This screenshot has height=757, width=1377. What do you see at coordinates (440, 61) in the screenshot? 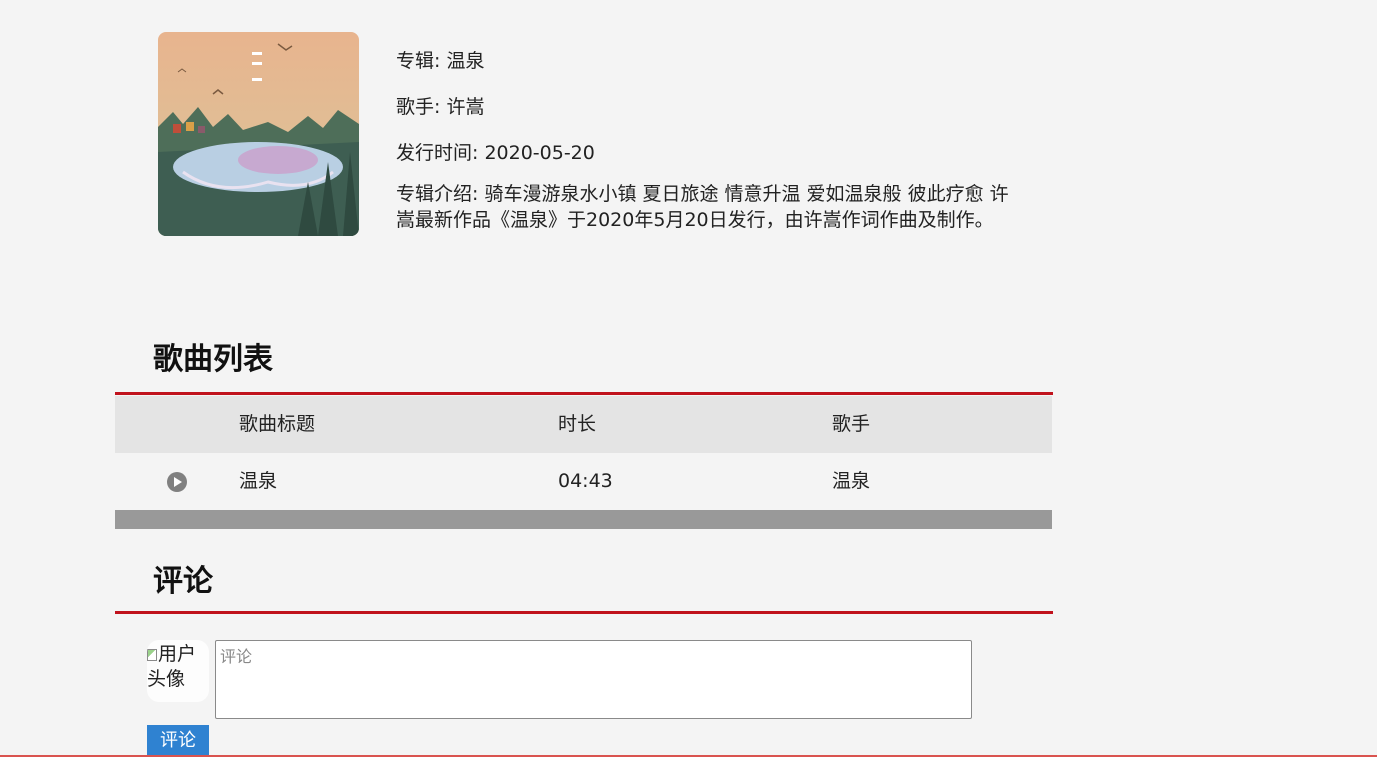
I see `album-name: 专辑: 温泉` at bounding box center [440, 61].